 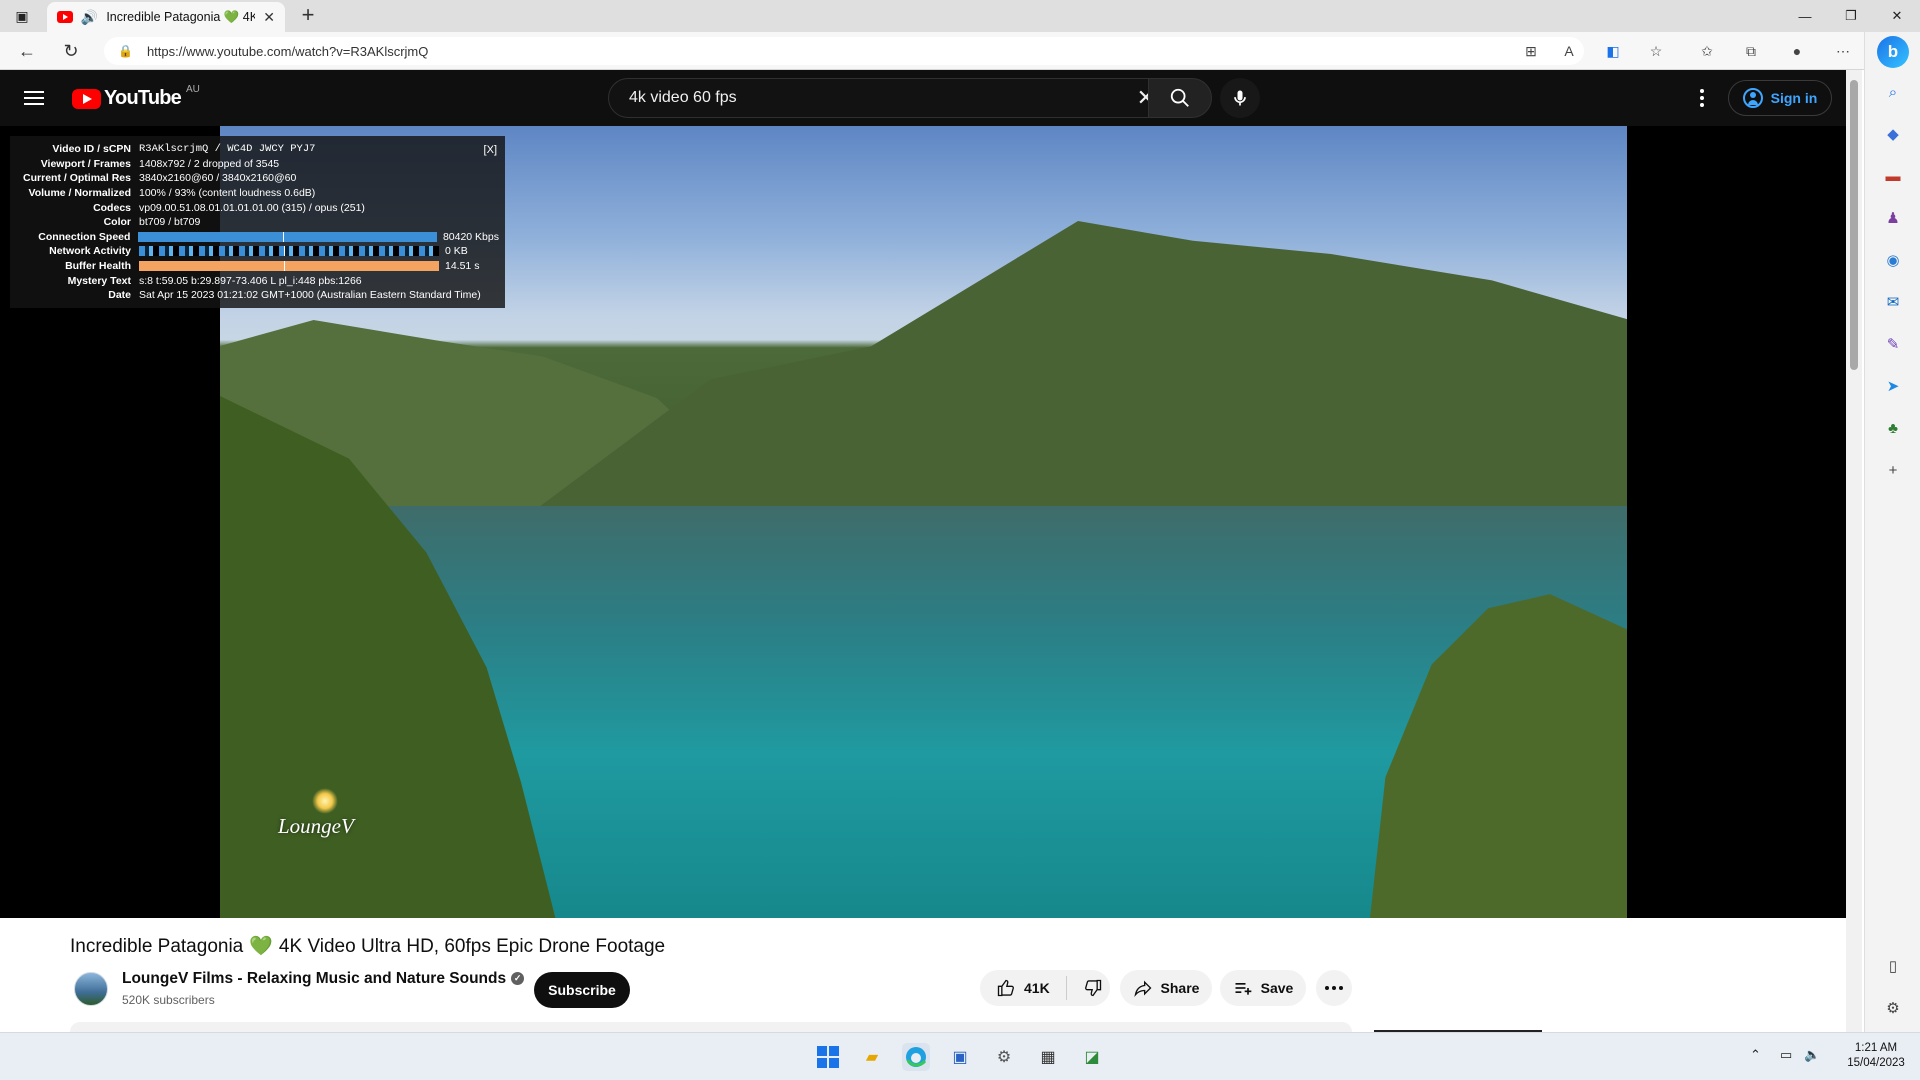 I want to click on search-button, so click(x=1180, y=98).